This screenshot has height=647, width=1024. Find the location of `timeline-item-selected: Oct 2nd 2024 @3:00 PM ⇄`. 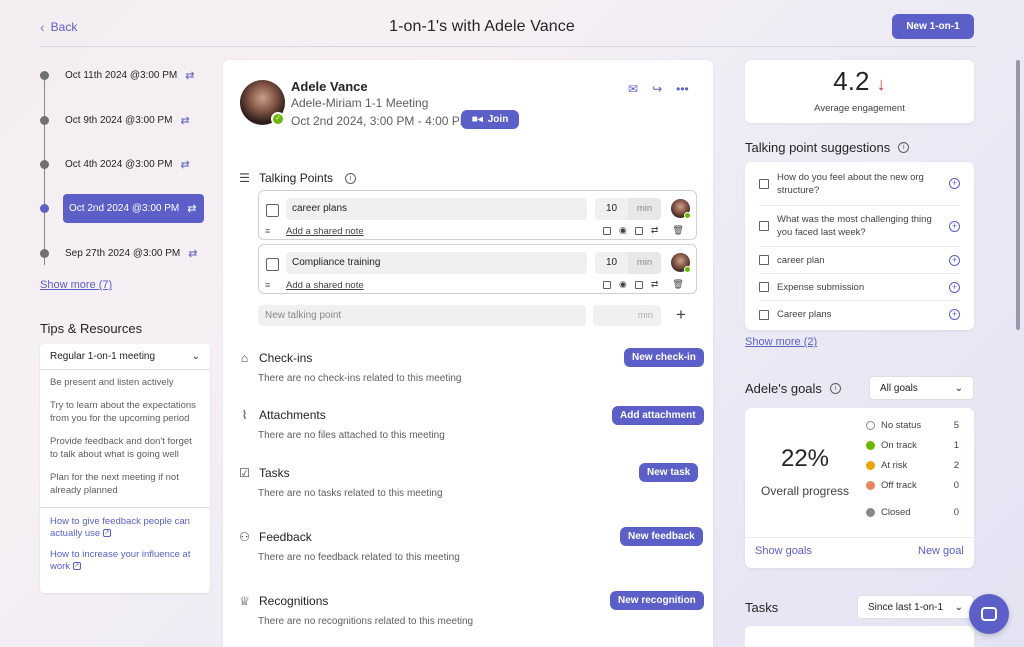

timeline-item-selected: Oct 2nd 2024 @3:00 PM ⇄ is located at coordinates (122, 208).